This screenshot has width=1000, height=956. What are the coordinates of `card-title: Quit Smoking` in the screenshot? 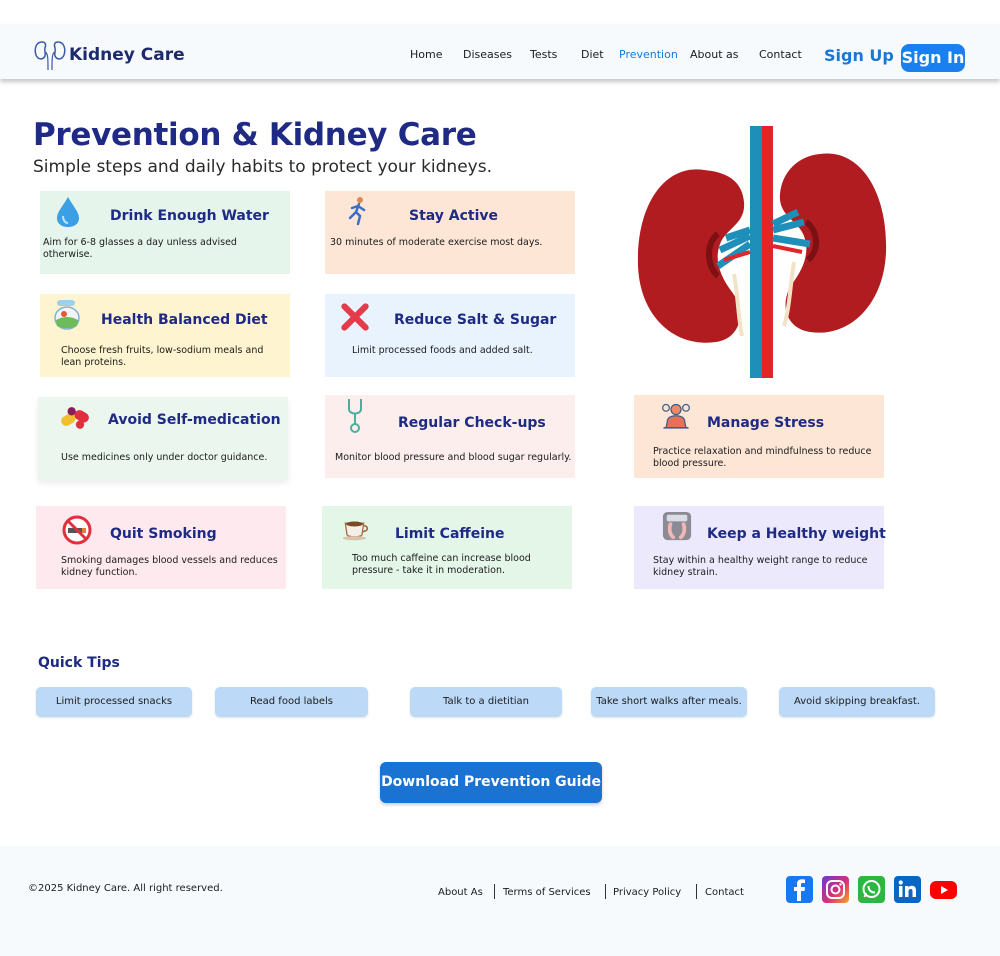 It's located at (163, 534).